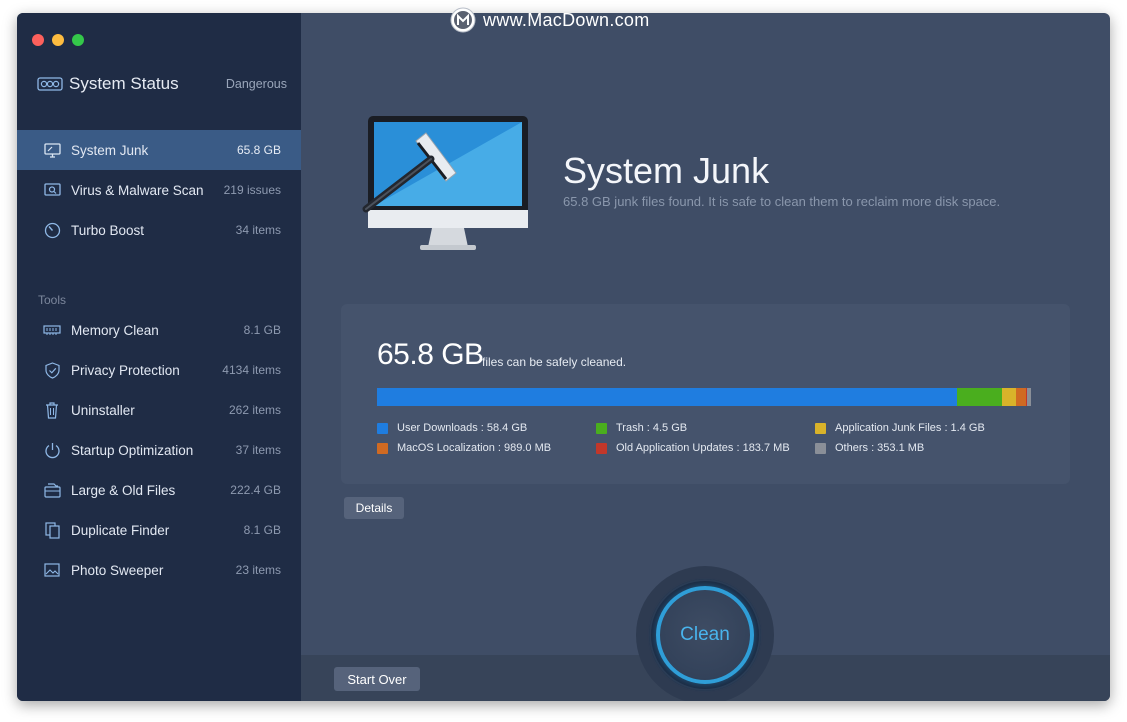 The width and height of the screenshot is (1127, 722). I want to click on sidebar-item-startup-optimization: Startup Optimization 37 items, so click(159, 450).